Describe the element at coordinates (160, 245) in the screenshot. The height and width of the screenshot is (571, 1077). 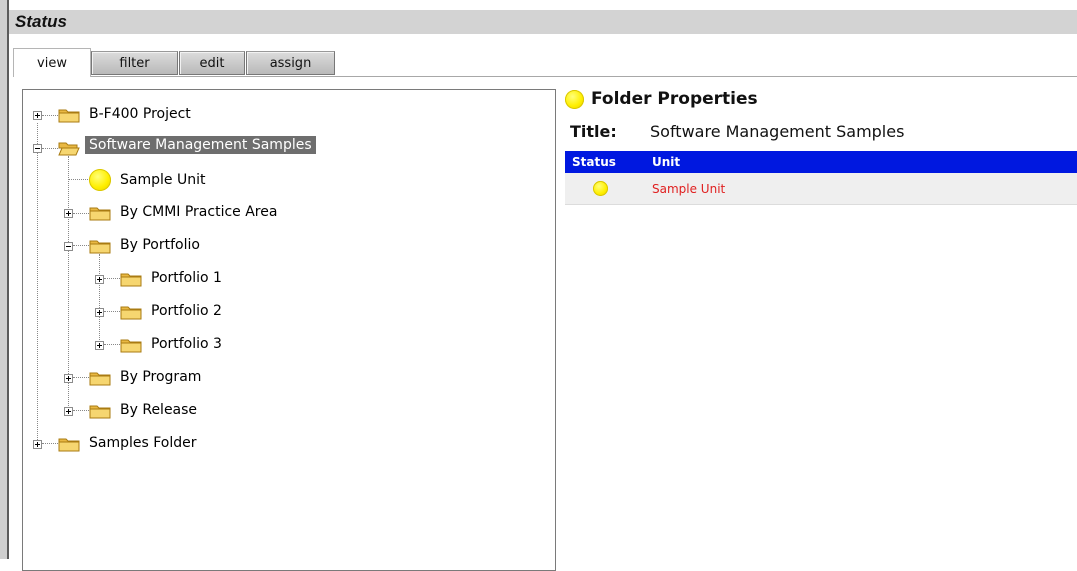
I see `tree-item-label: By Portfolio` at that location.